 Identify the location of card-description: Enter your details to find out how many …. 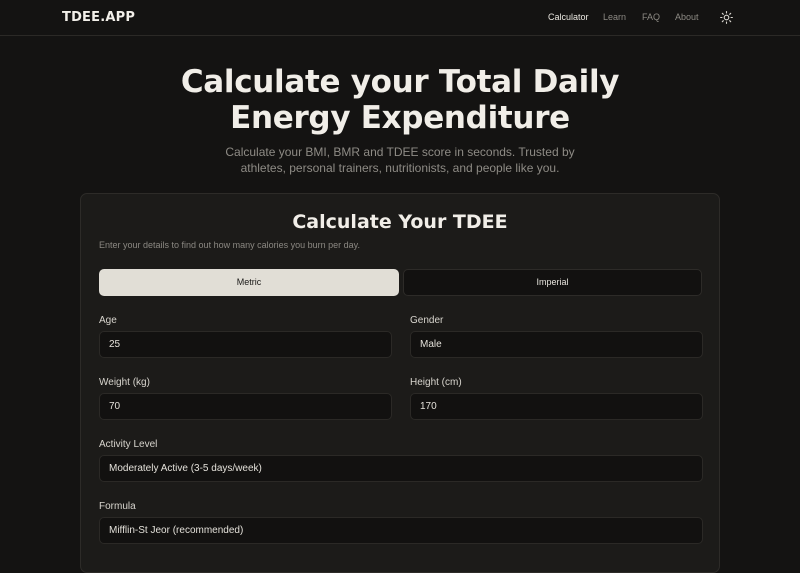
(229, 245).